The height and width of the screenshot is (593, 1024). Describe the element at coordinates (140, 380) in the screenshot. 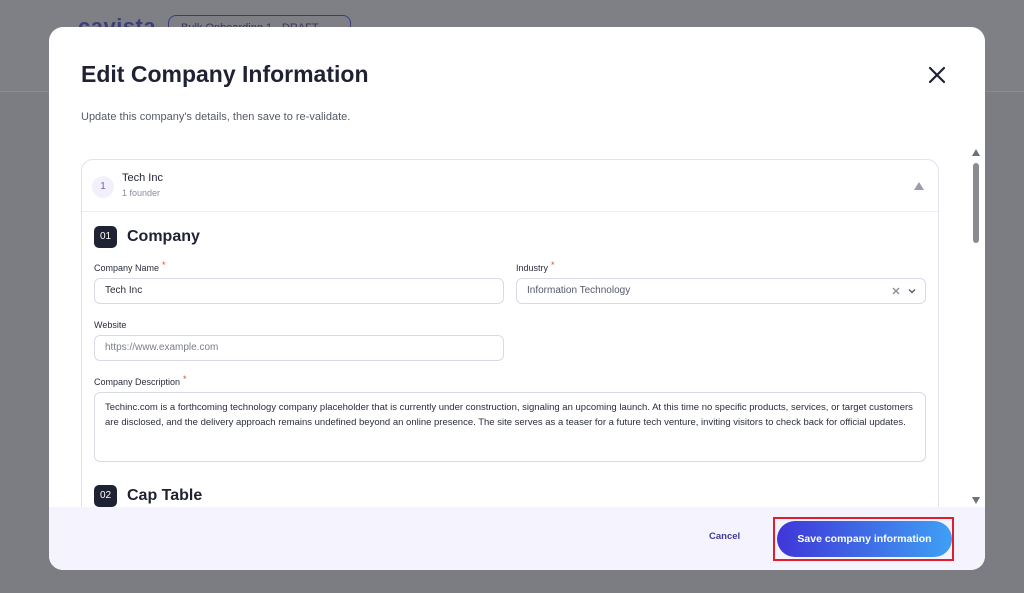

I see `company-description-label: Company Description *` at that location.